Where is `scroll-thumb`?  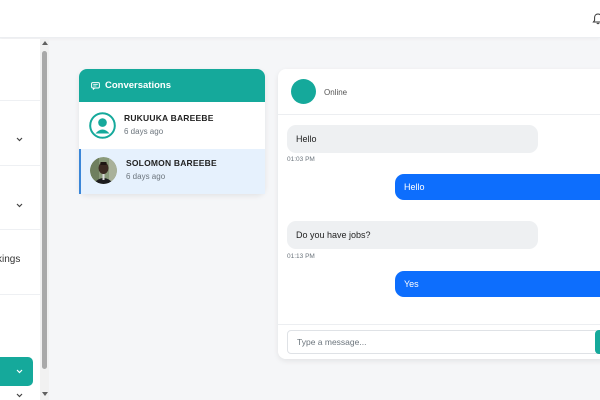 scroll-thumb is located at coordinates (44, 210).